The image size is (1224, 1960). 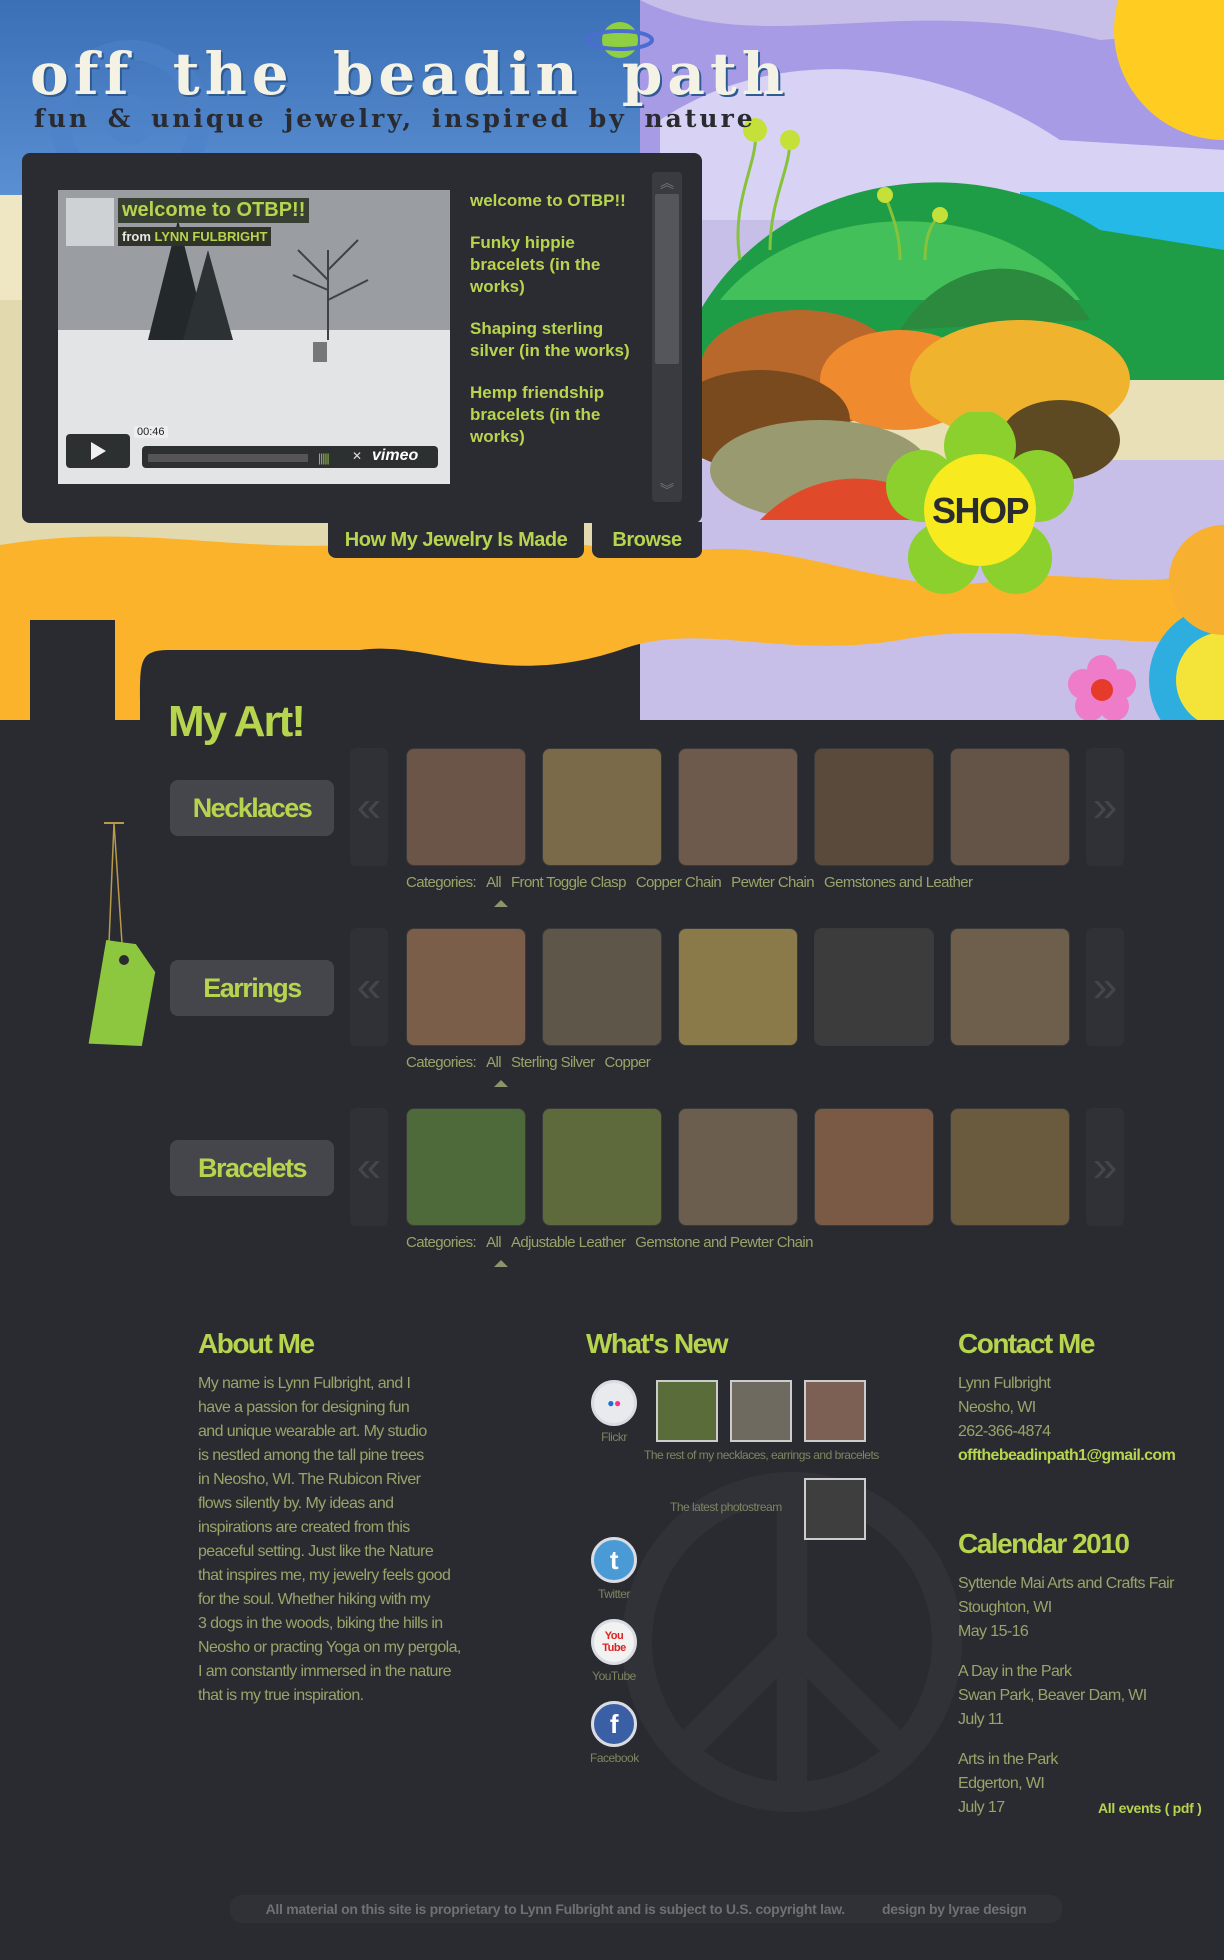 What do you see at coordinates (568, 1242) in the screenshot?
I see `category-filter-link: Adjustable Leather` at bounding box center [568, 1242].